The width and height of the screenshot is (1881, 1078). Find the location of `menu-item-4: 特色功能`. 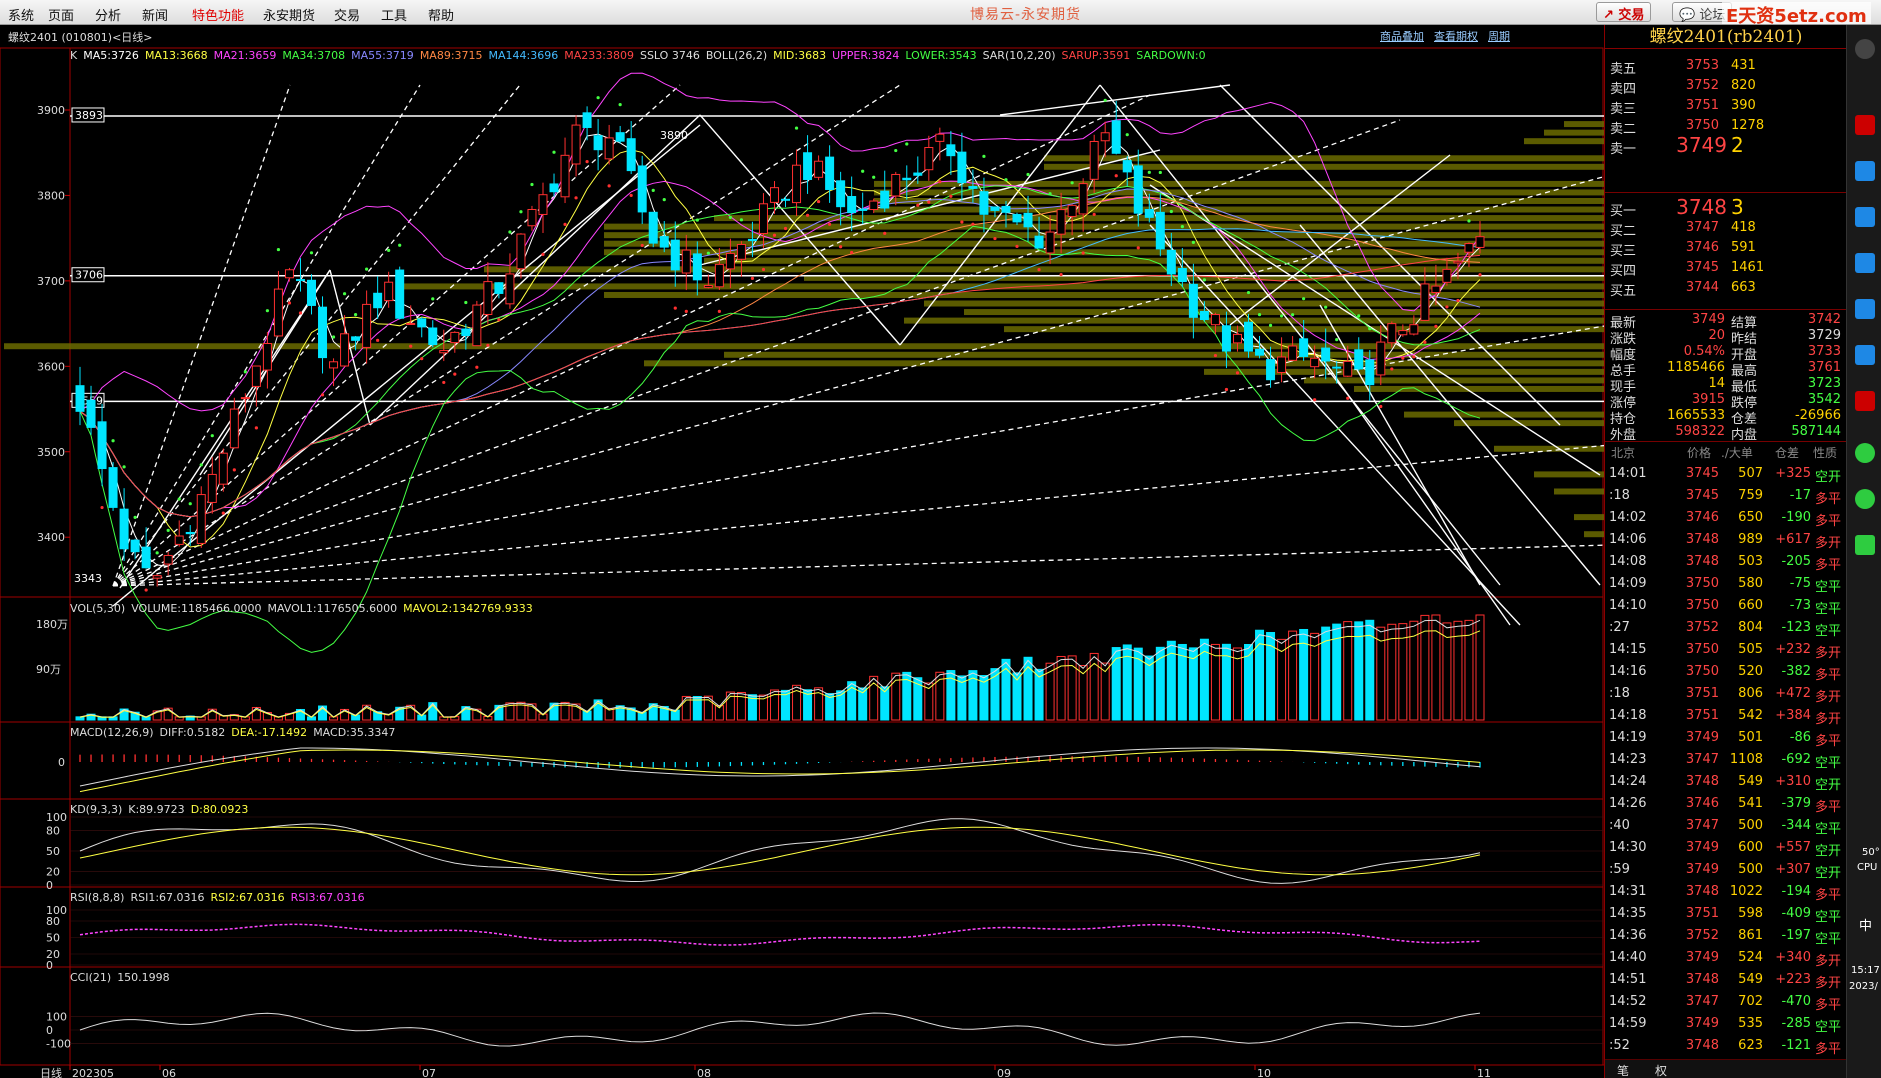

menu-item-4: 特色功能 is located at coordinates (218, 14).